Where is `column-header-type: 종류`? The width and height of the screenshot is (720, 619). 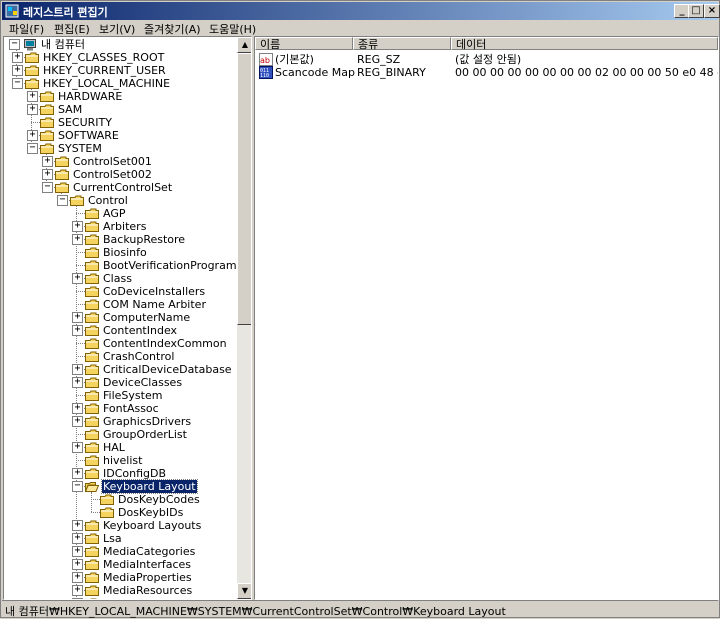
column-header-type: 종류 is located at coordinates (402, 44).